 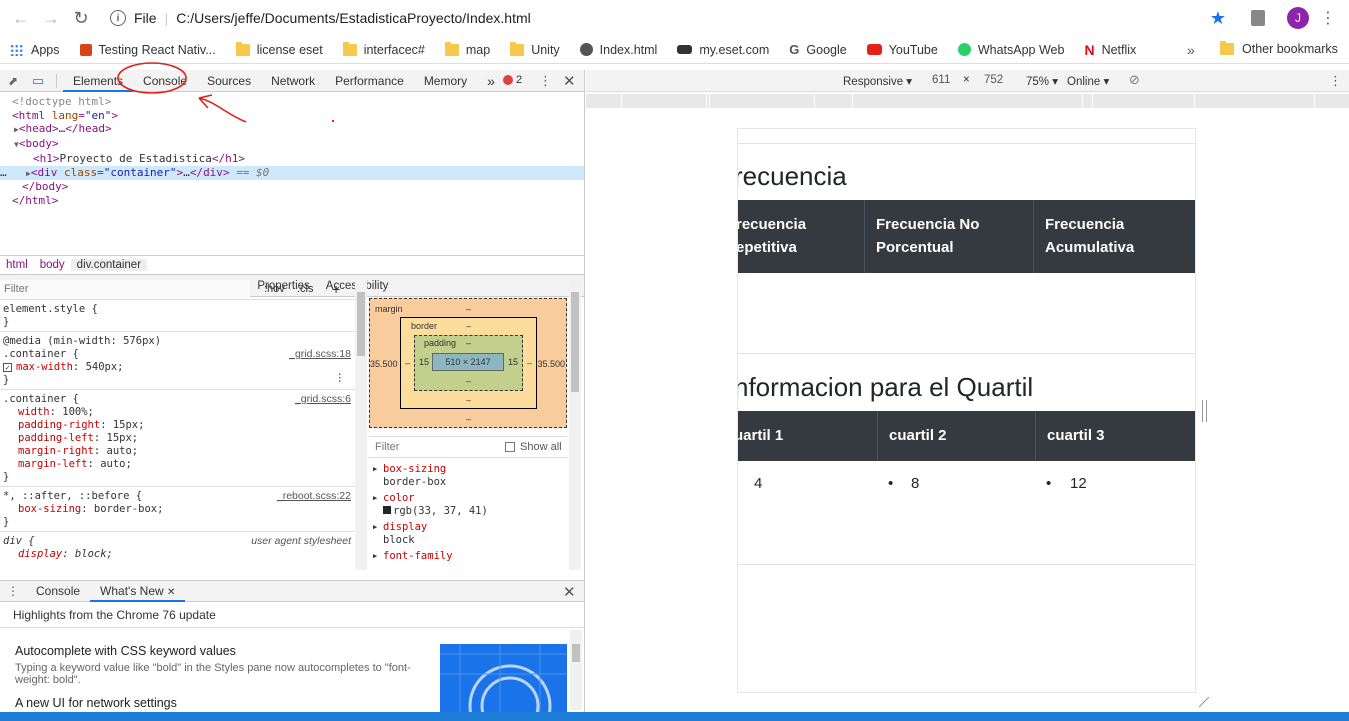 What do you see at coordinates (1042, 81) in the screenshot?
I see `zoom-select: 75% ▾` at bounding box center [1042, 81].